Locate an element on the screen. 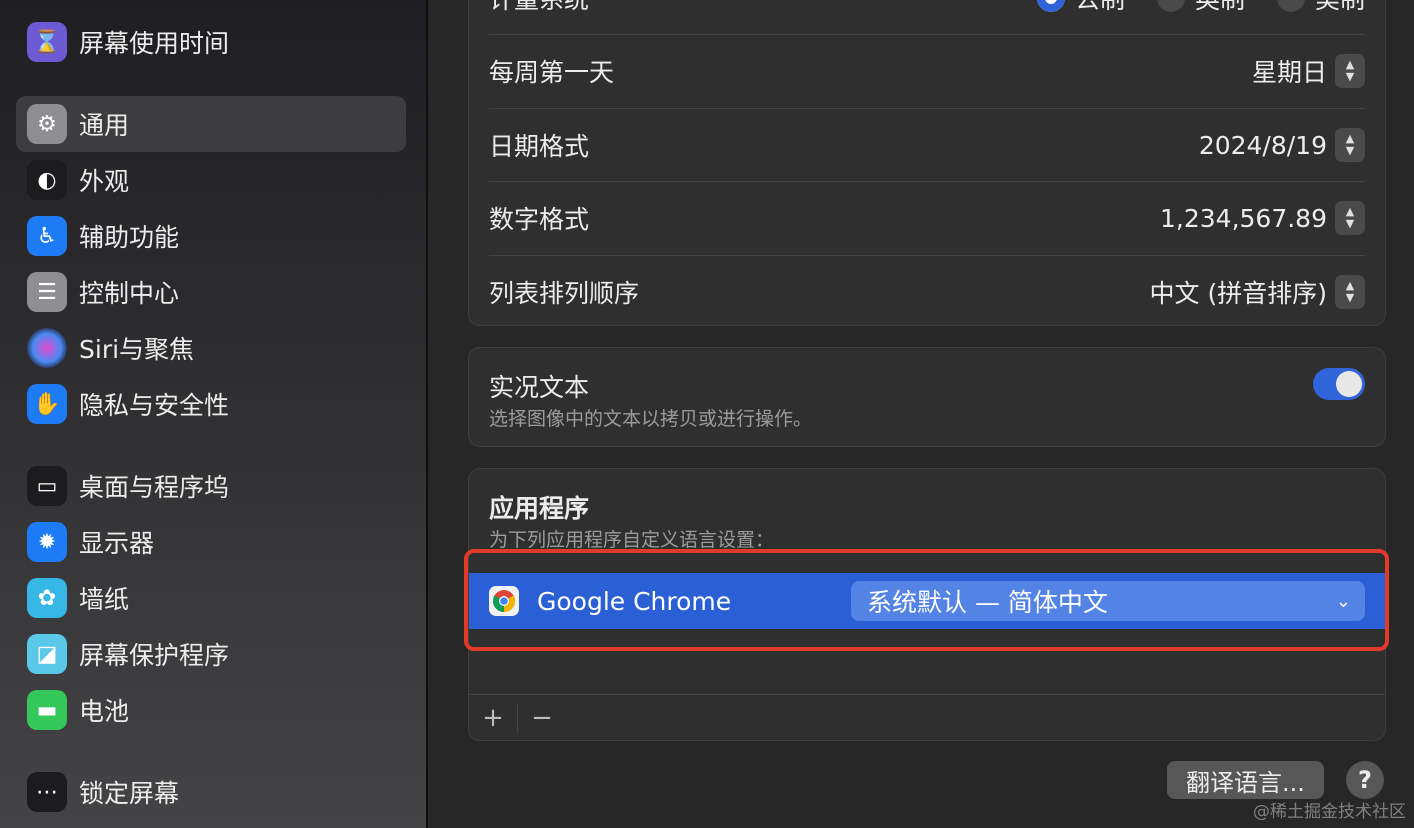 Image resolution: width=1414 pixels, height=828 pixels. radio-imperial-us: 美制 is located at coordinates (1320, 8).